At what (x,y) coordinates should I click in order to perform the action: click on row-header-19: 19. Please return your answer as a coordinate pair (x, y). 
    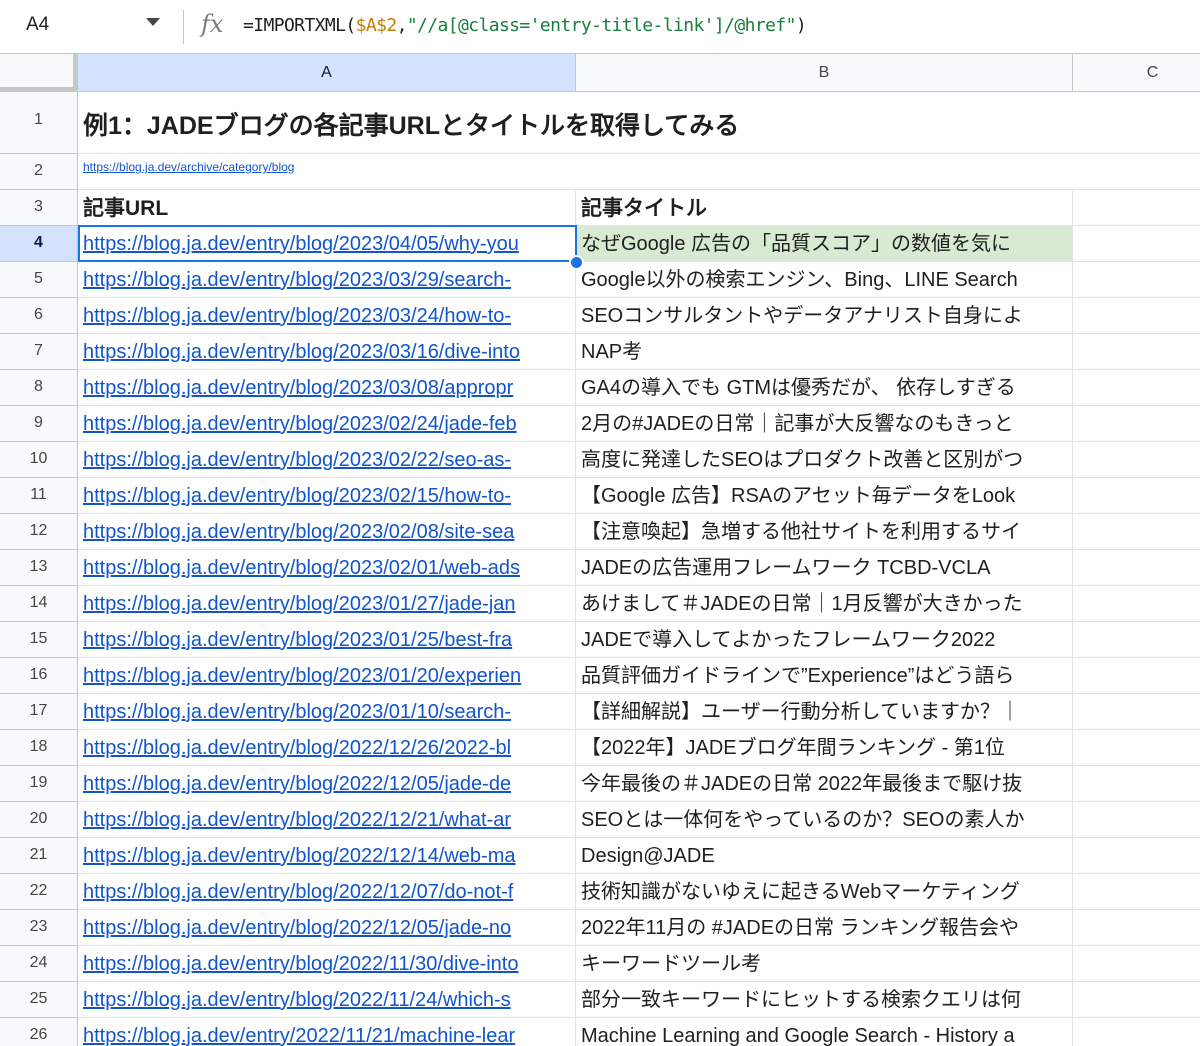
    Looking at the image, I should click on (39, 784).